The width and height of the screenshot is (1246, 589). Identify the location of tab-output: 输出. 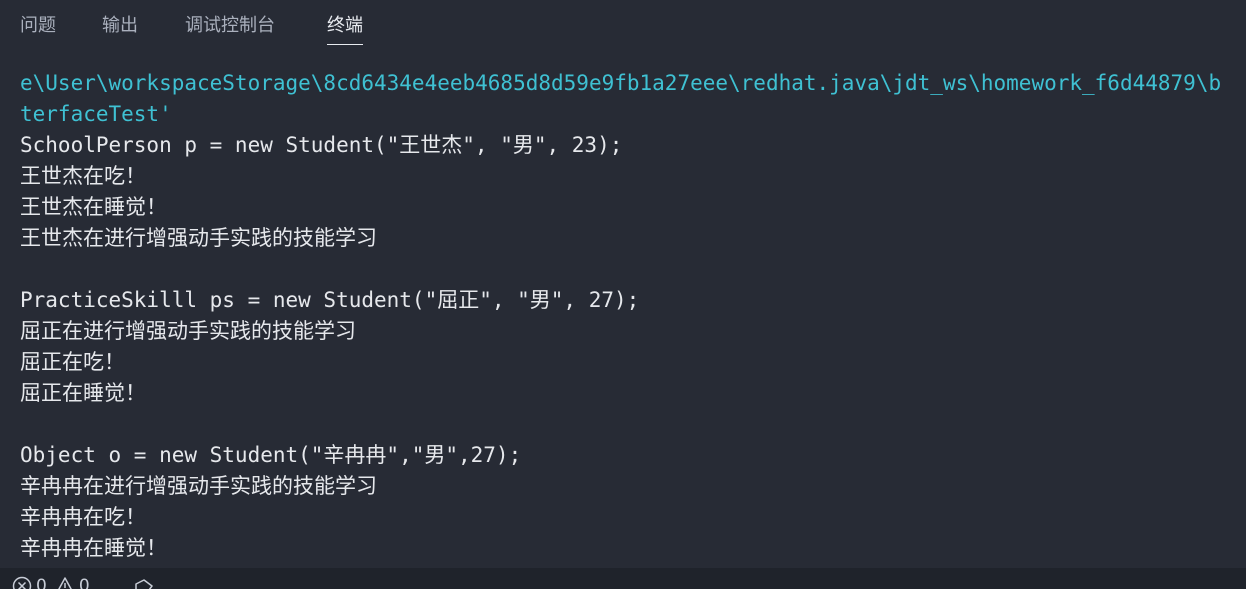
(120, 26).